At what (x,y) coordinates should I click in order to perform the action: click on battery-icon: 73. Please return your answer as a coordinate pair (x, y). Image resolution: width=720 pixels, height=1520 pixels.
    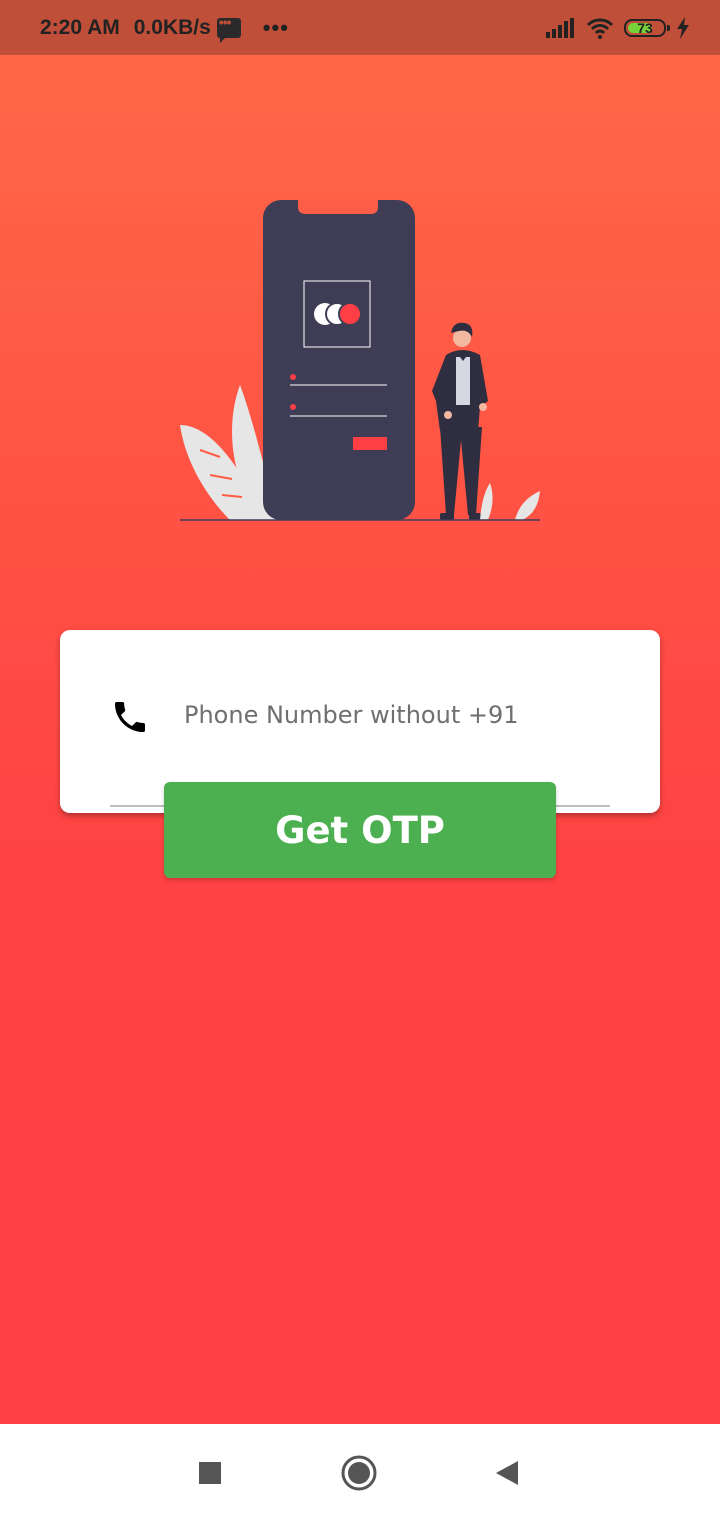
    Looking at the image, I should click on (647, 27).